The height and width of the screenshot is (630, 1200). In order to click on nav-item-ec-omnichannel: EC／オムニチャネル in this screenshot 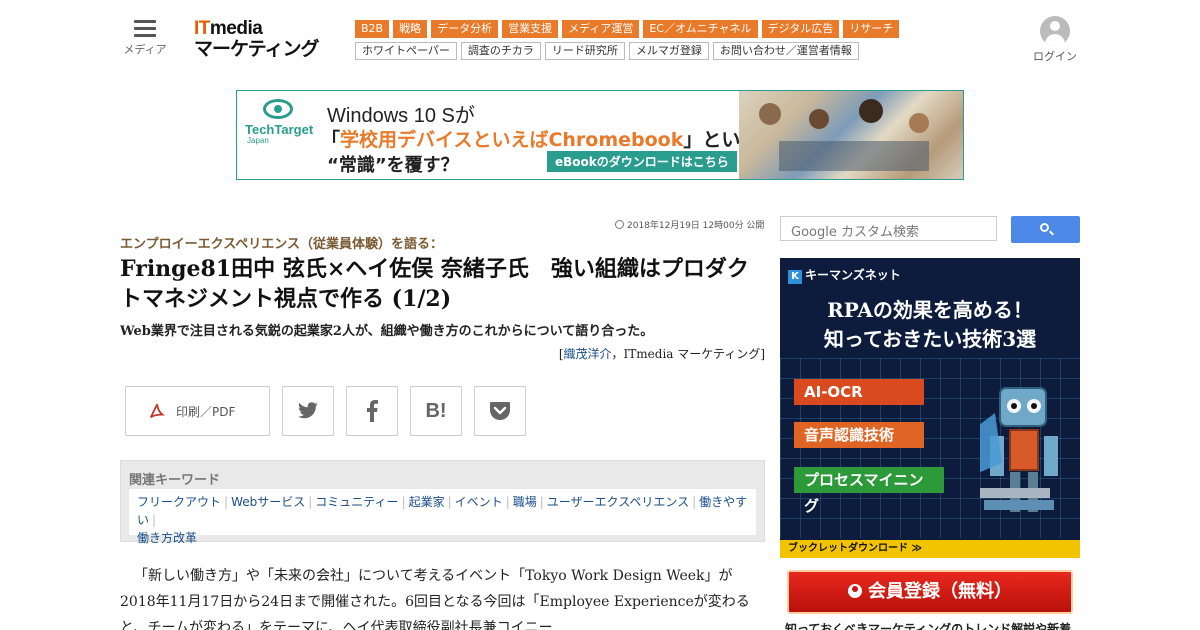, I will do `click(700, 29)`.